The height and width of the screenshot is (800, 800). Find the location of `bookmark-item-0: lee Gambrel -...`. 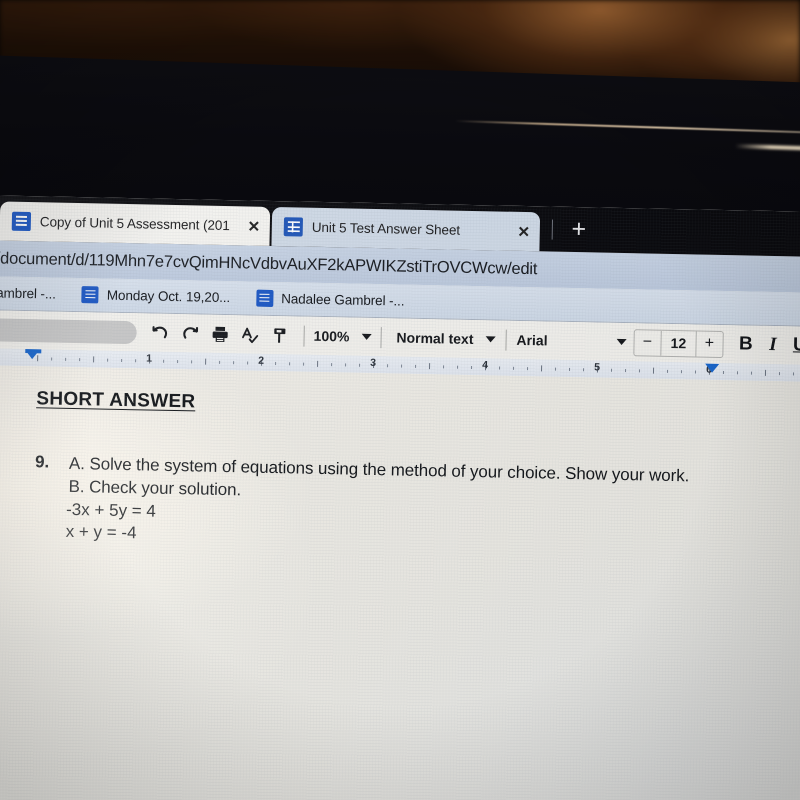

bookmark-item-0: lee Gambrel -... is located at coordinates (28, 293).